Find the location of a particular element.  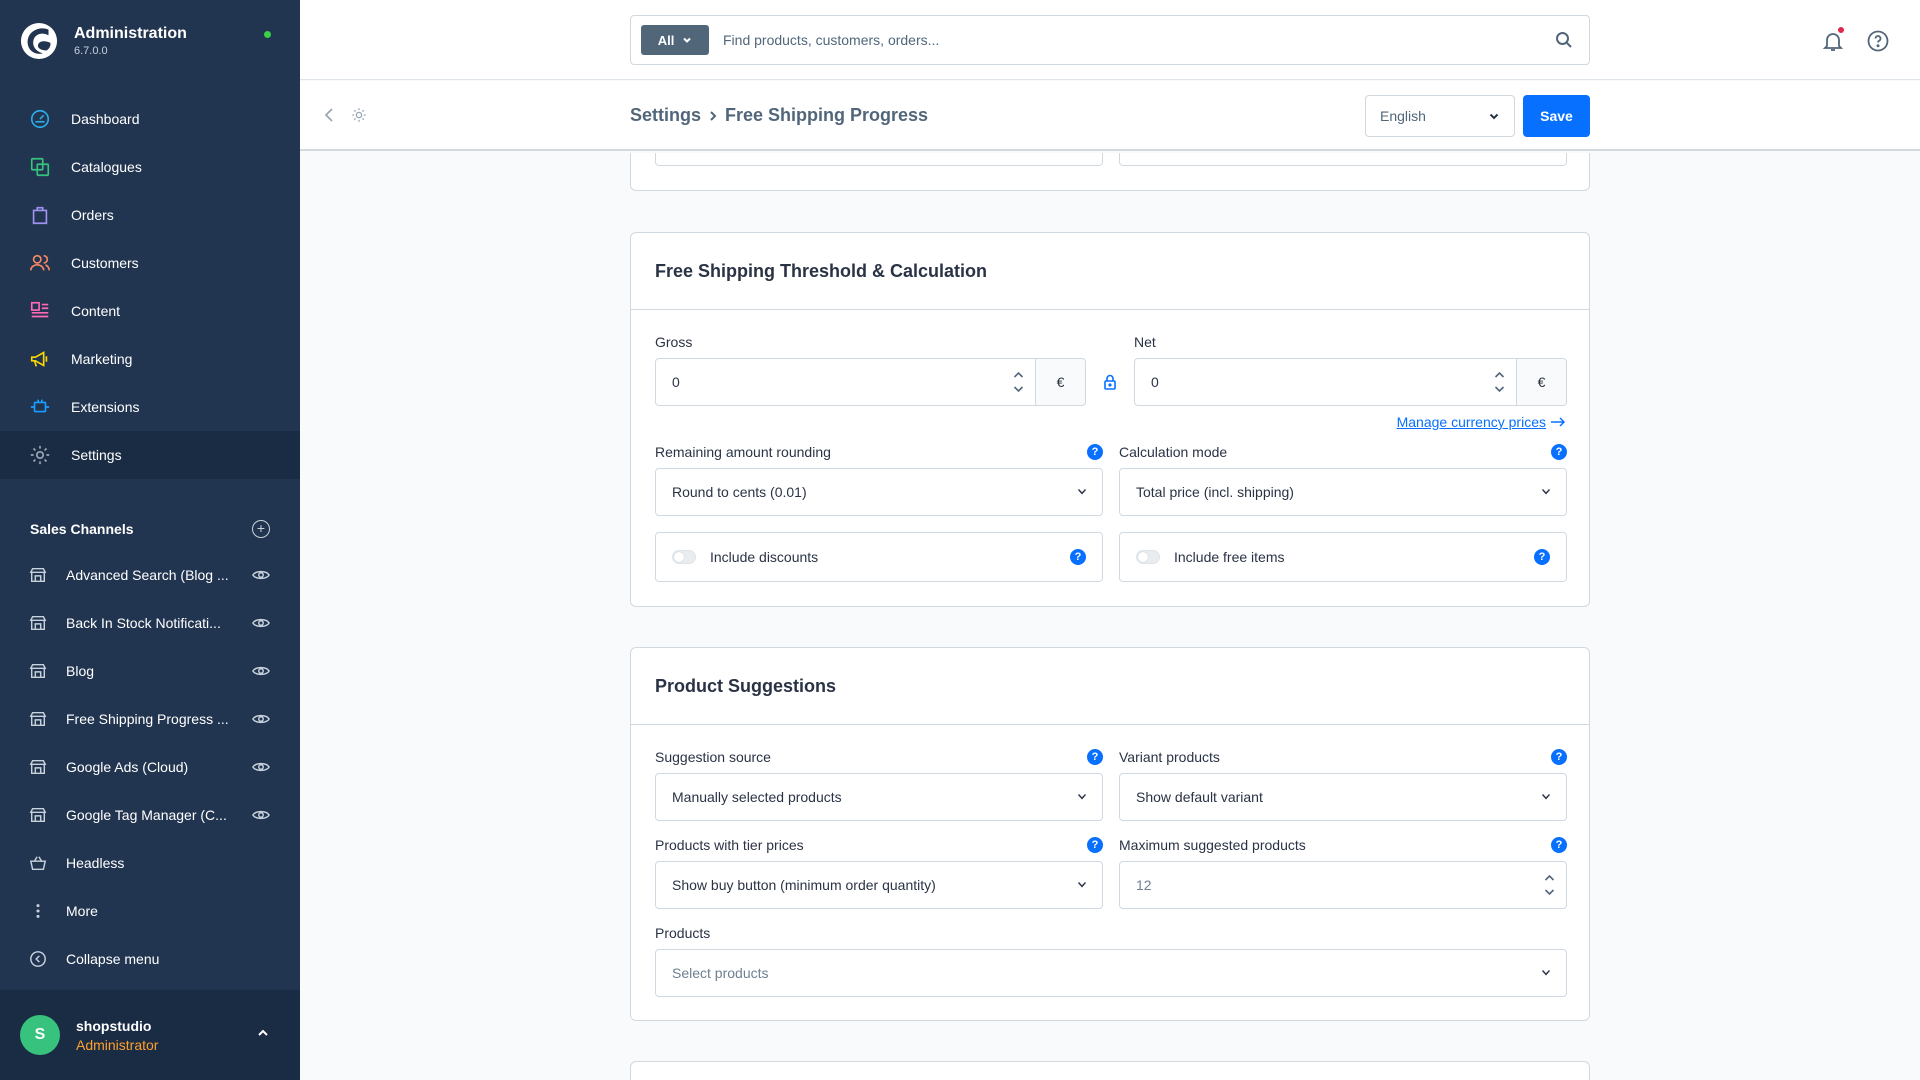

search-input is located at coordinates (1133, 40).